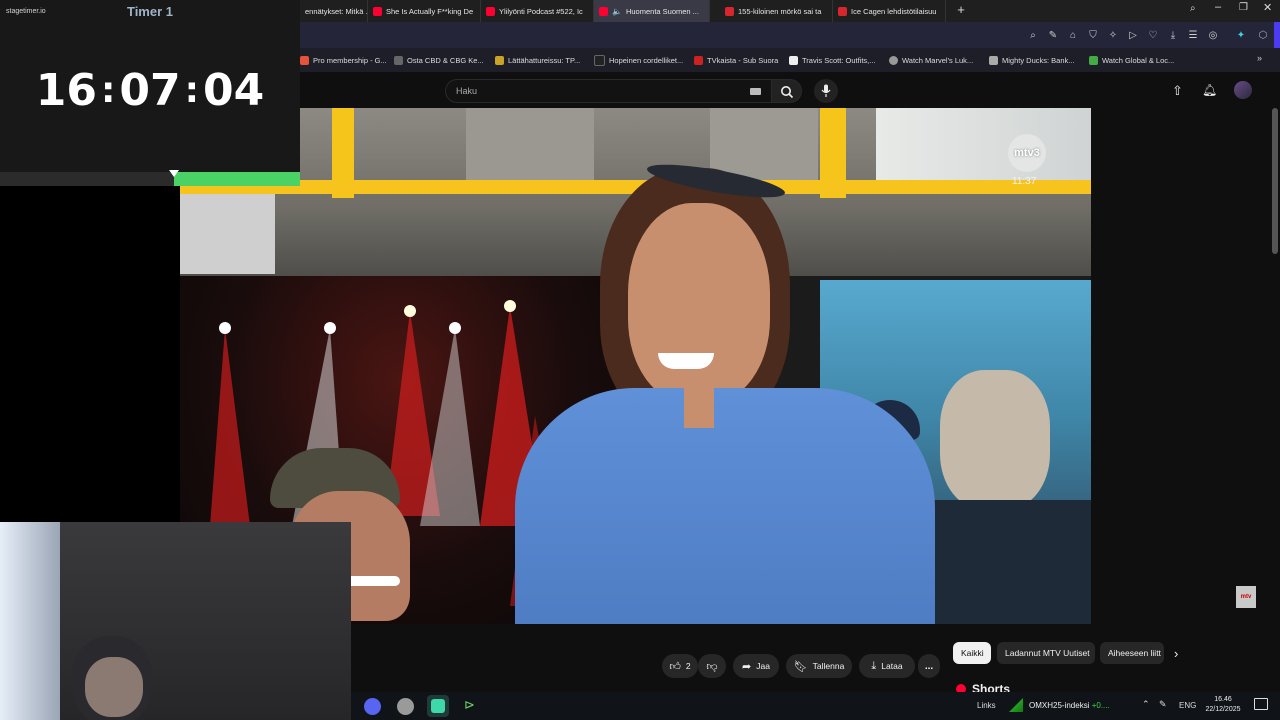 The image size is (1280, 720). I want to click on keyboard-icon, so click(755, 91).